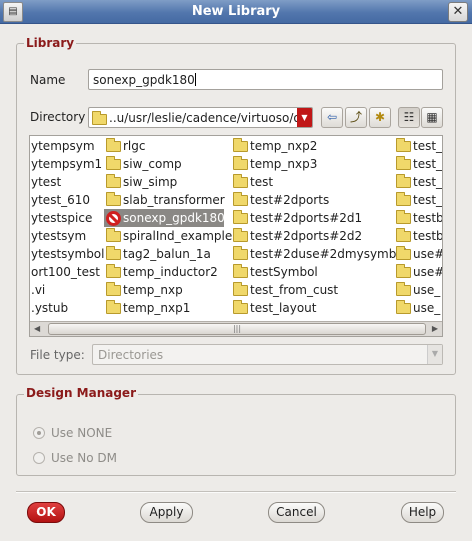  I want to click on new-folder-button: ✱, so click(380, 117).